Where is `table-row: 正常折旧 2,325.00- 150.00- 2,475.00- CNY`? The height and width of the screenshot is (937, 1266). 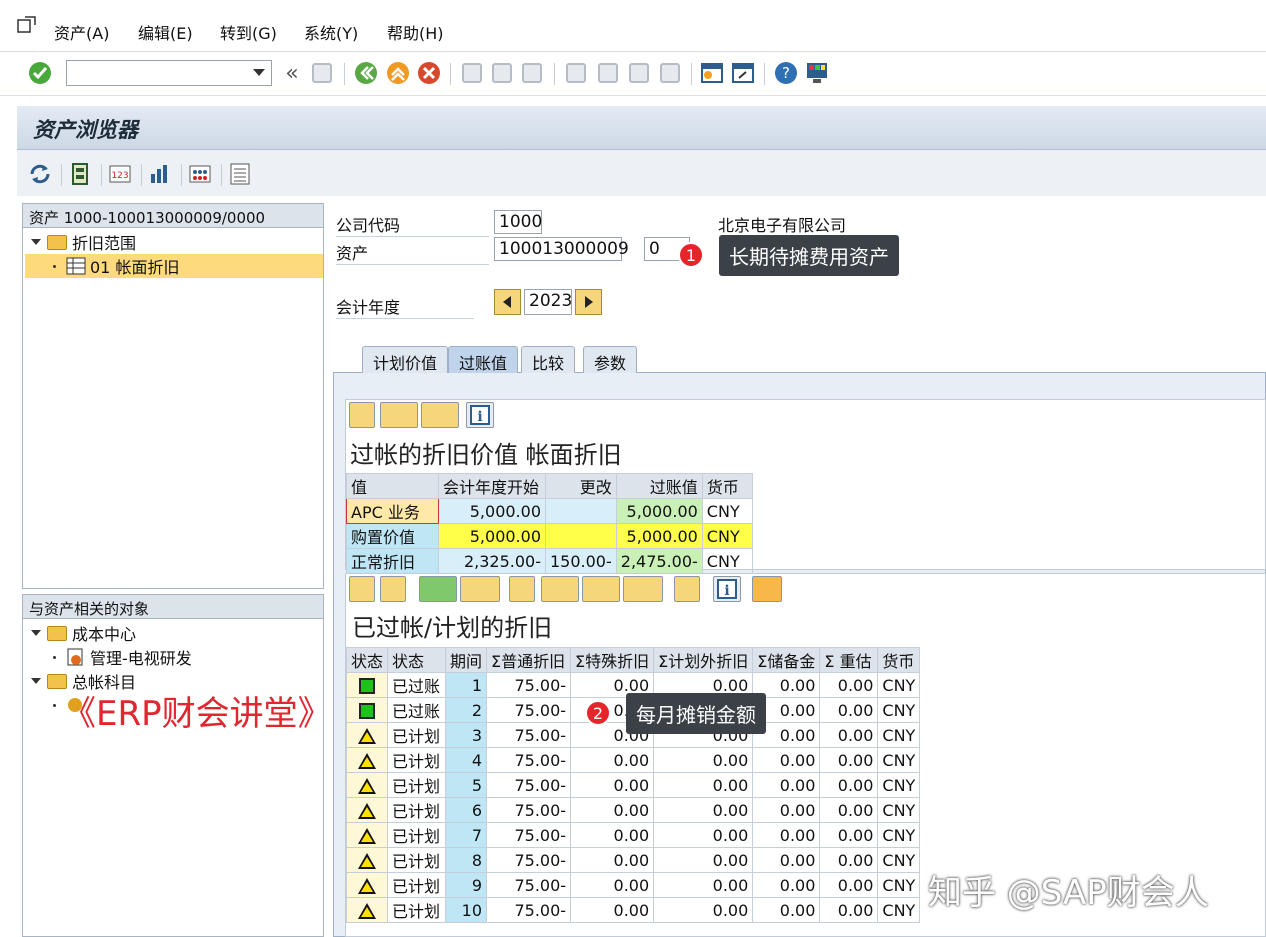 table-row: 正常折旧 2,325.00- 150.00- 2,475.00- CNY is located at coordinates (549, 561).